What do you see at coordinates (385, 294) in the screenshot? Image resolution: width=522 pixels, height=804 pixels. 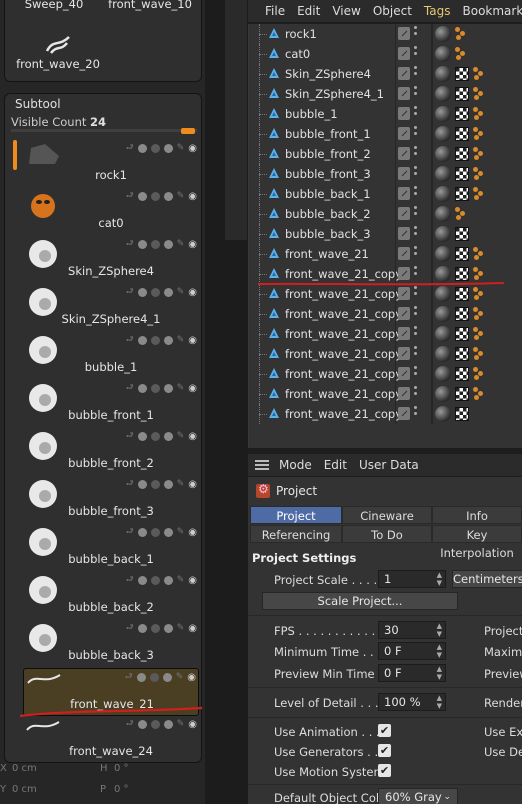 I see `object-row: front_wave_21_copy2` at bounding box center [385, 294].